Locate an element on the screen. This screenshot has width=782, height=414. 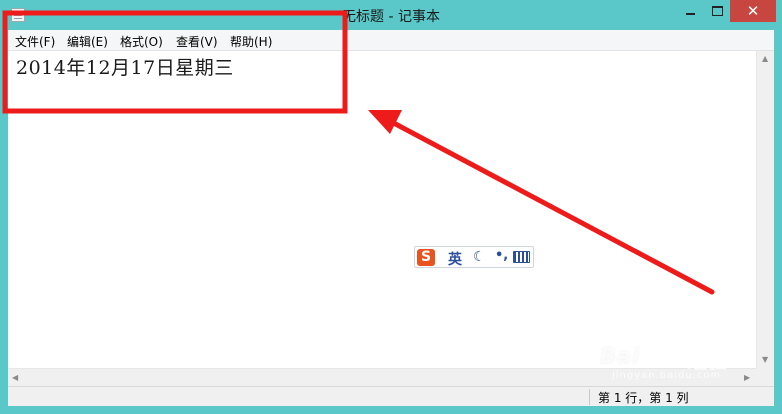
moon-icon: ☾ is located at coordinates (479, 257).